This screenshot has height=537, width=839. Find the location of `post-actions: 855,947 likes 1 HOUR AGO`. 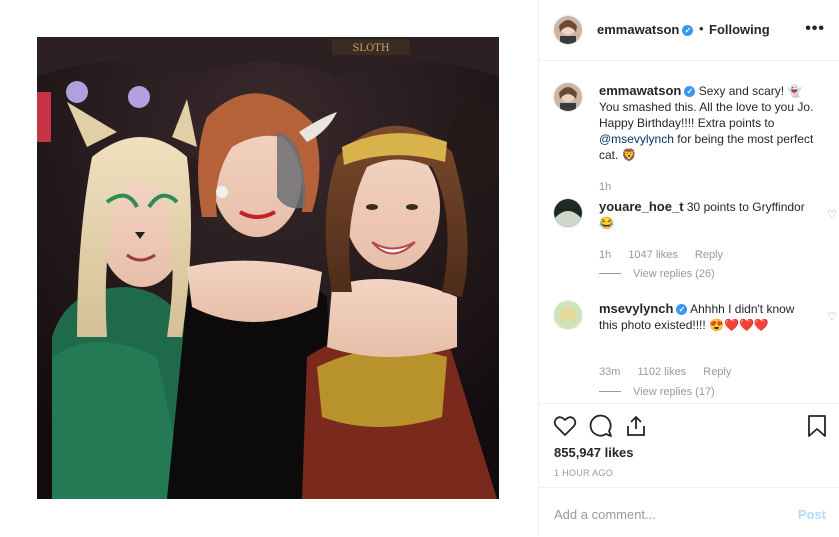

post-actions: 855,947 likes 1 HOUR AGO is located at coordinates (689, 445).